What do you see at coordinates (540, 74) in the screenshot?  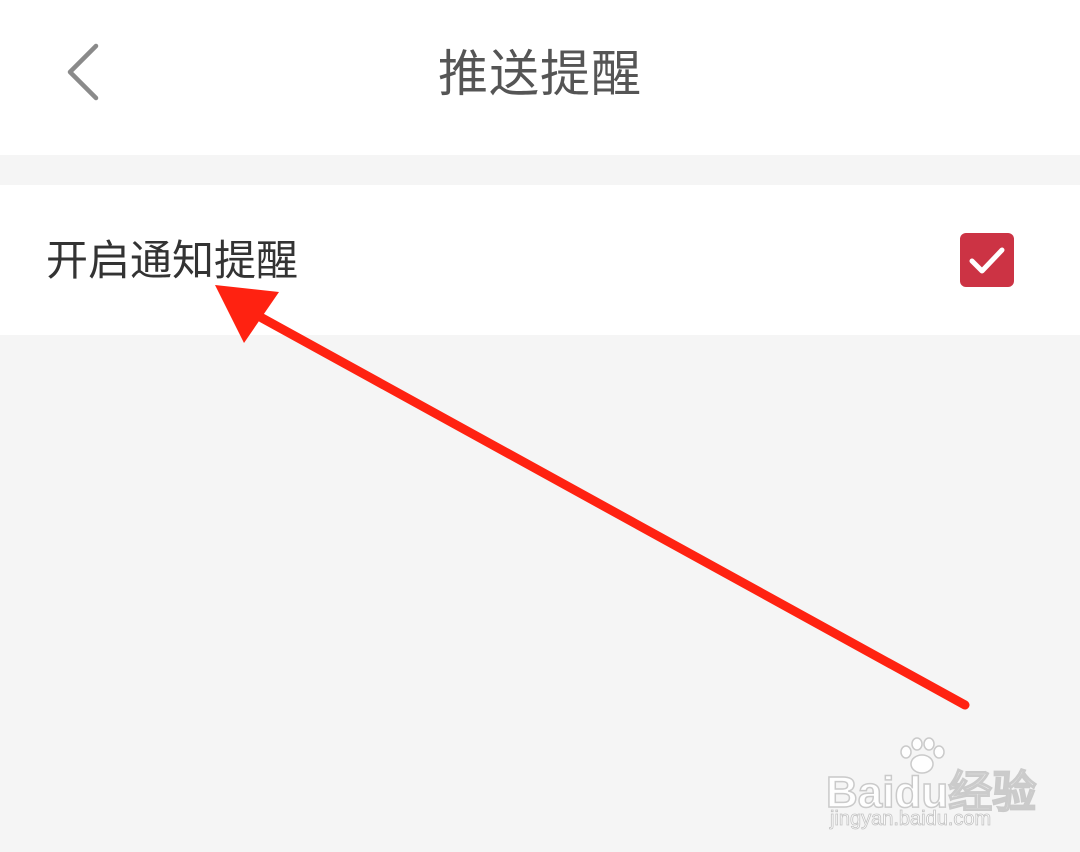 I see `page-title: 推送提醒` at bounding box center [540, 74].